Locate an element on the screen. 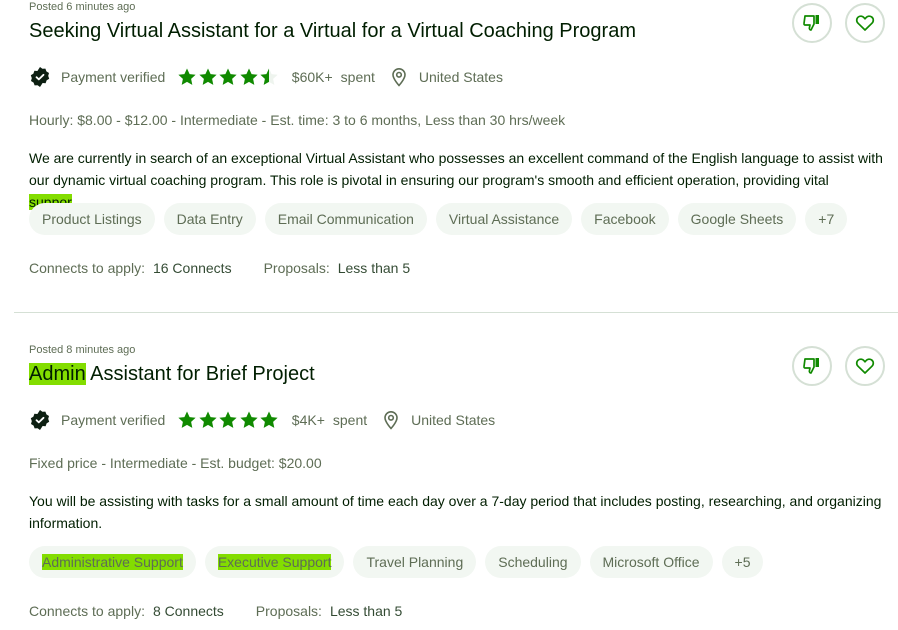  skill-label: Data Entry is located at coordinates (209, 219).